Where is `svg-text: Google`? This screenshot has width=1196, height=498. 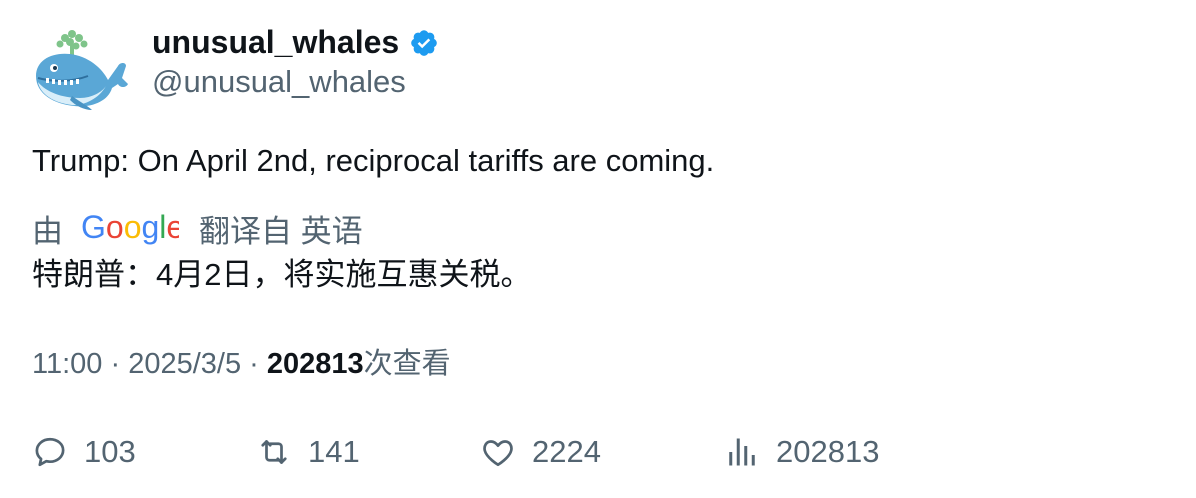 svg-text: Google is located at coordinates (130, 227).